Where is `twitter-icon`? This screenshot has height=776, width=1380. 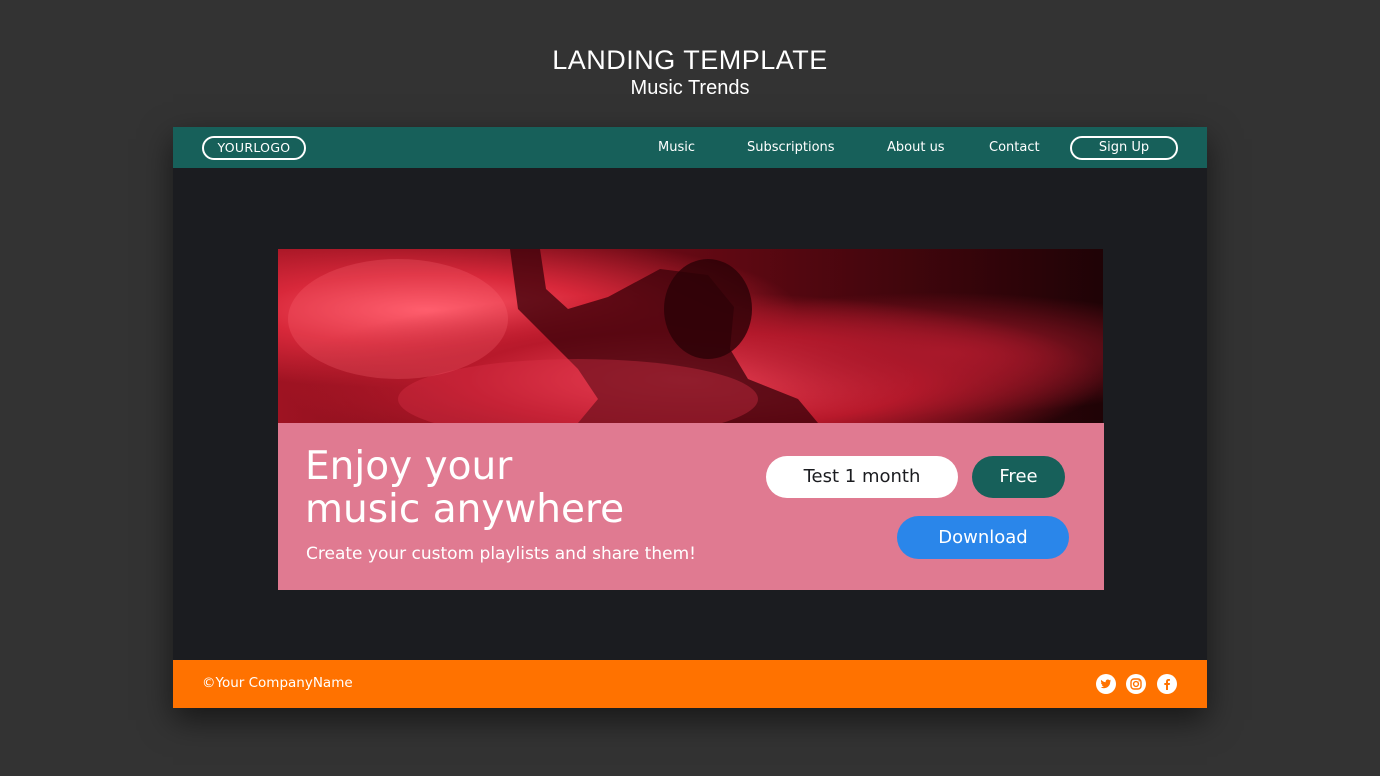 twitter-icon is located at coordinates (1106, 684).